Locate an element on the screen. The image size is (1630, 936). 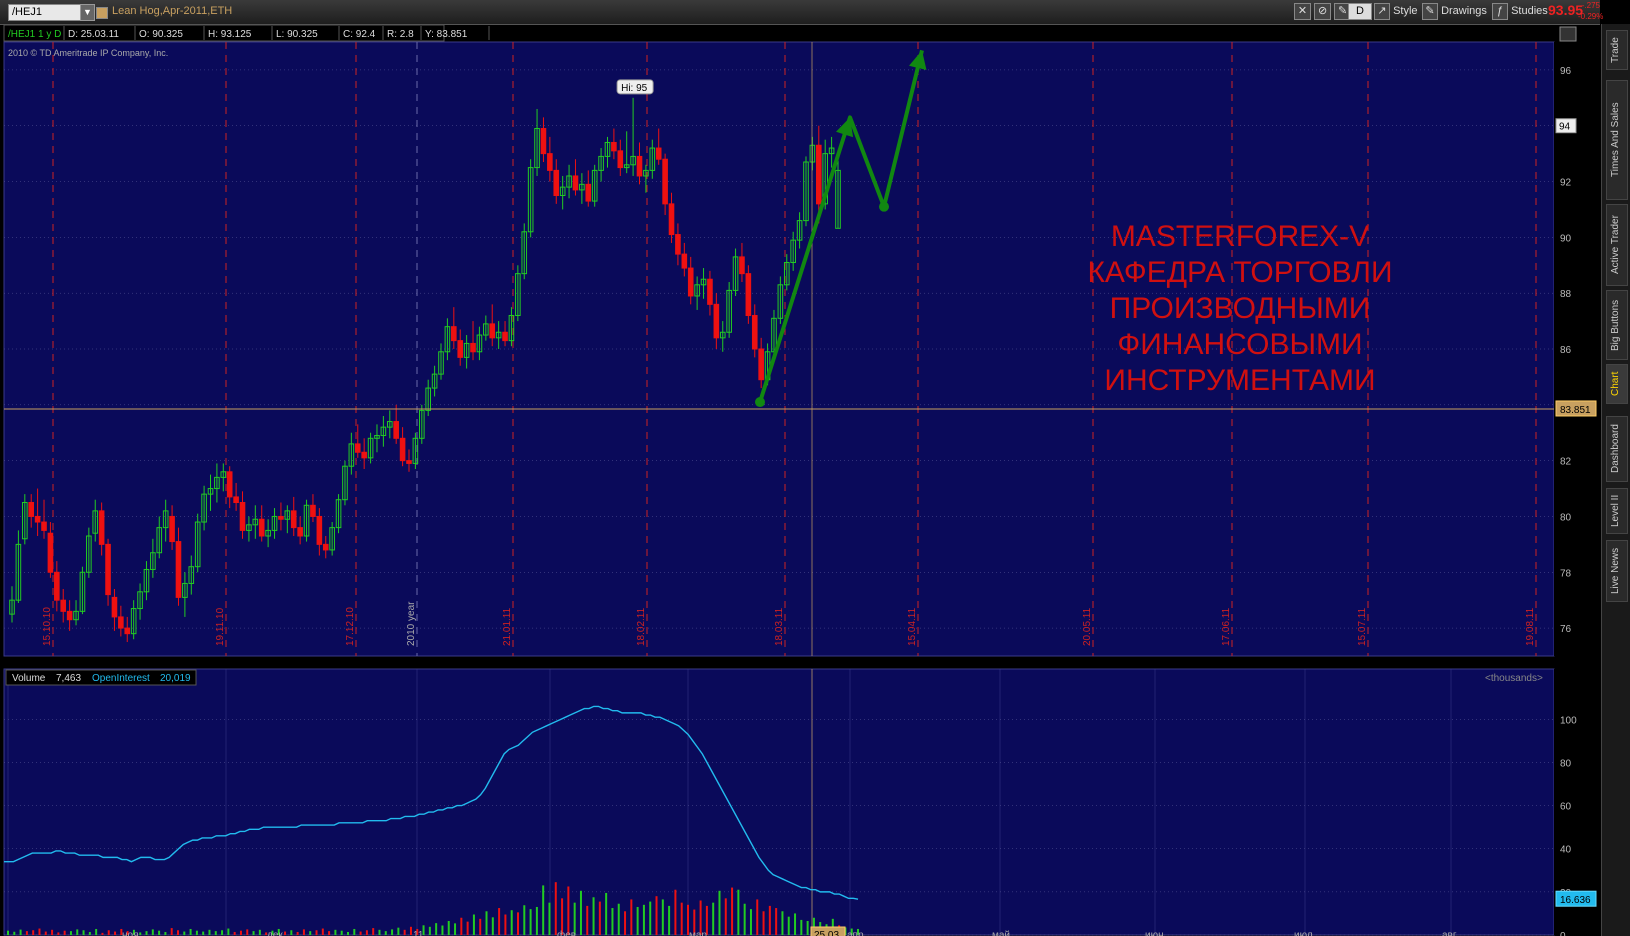
annotation-line-1: MASTERFOREX-V is located at coordinates (1240, 236).